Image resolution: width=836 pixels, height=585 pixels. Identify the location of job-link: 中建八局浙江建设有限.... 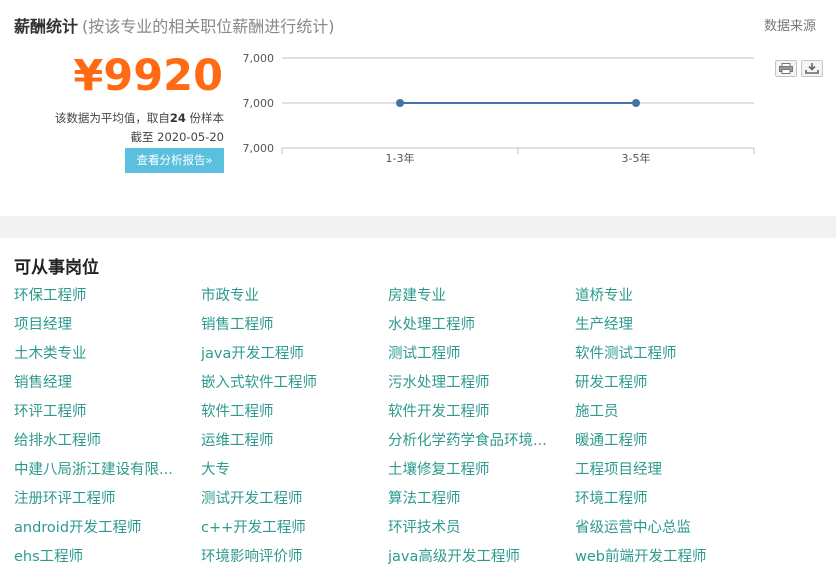
(102, 470).